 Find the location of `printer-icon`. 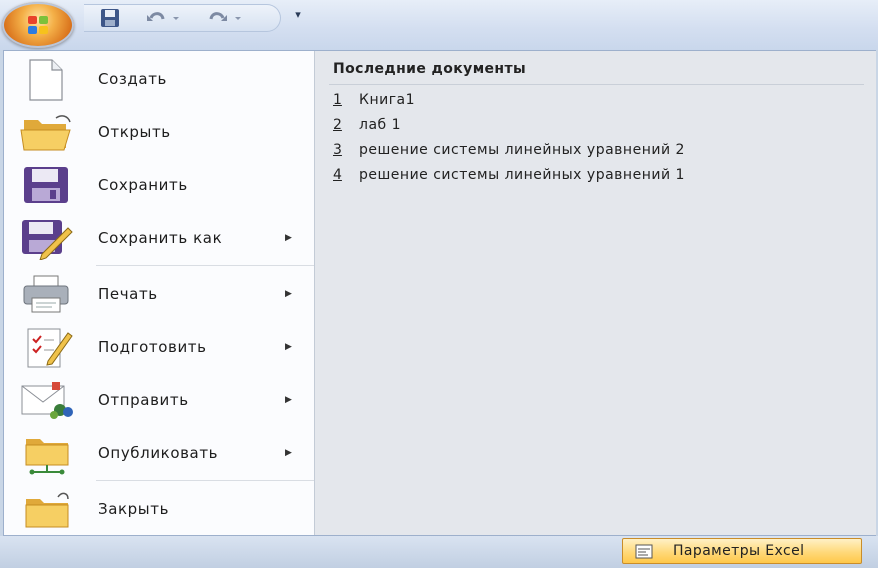

printer-icon is located at coordinates (46, 294).